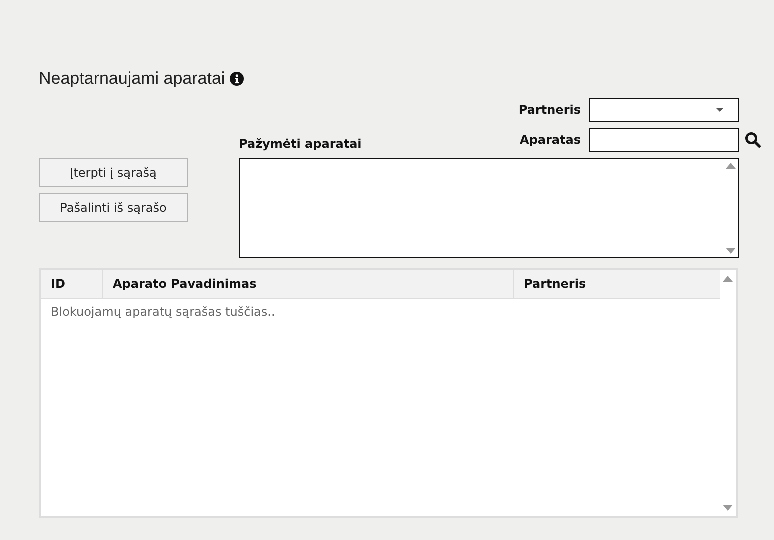 This screenshot has height=540, width=774. I want to click on info-icon, so click(237, 79).